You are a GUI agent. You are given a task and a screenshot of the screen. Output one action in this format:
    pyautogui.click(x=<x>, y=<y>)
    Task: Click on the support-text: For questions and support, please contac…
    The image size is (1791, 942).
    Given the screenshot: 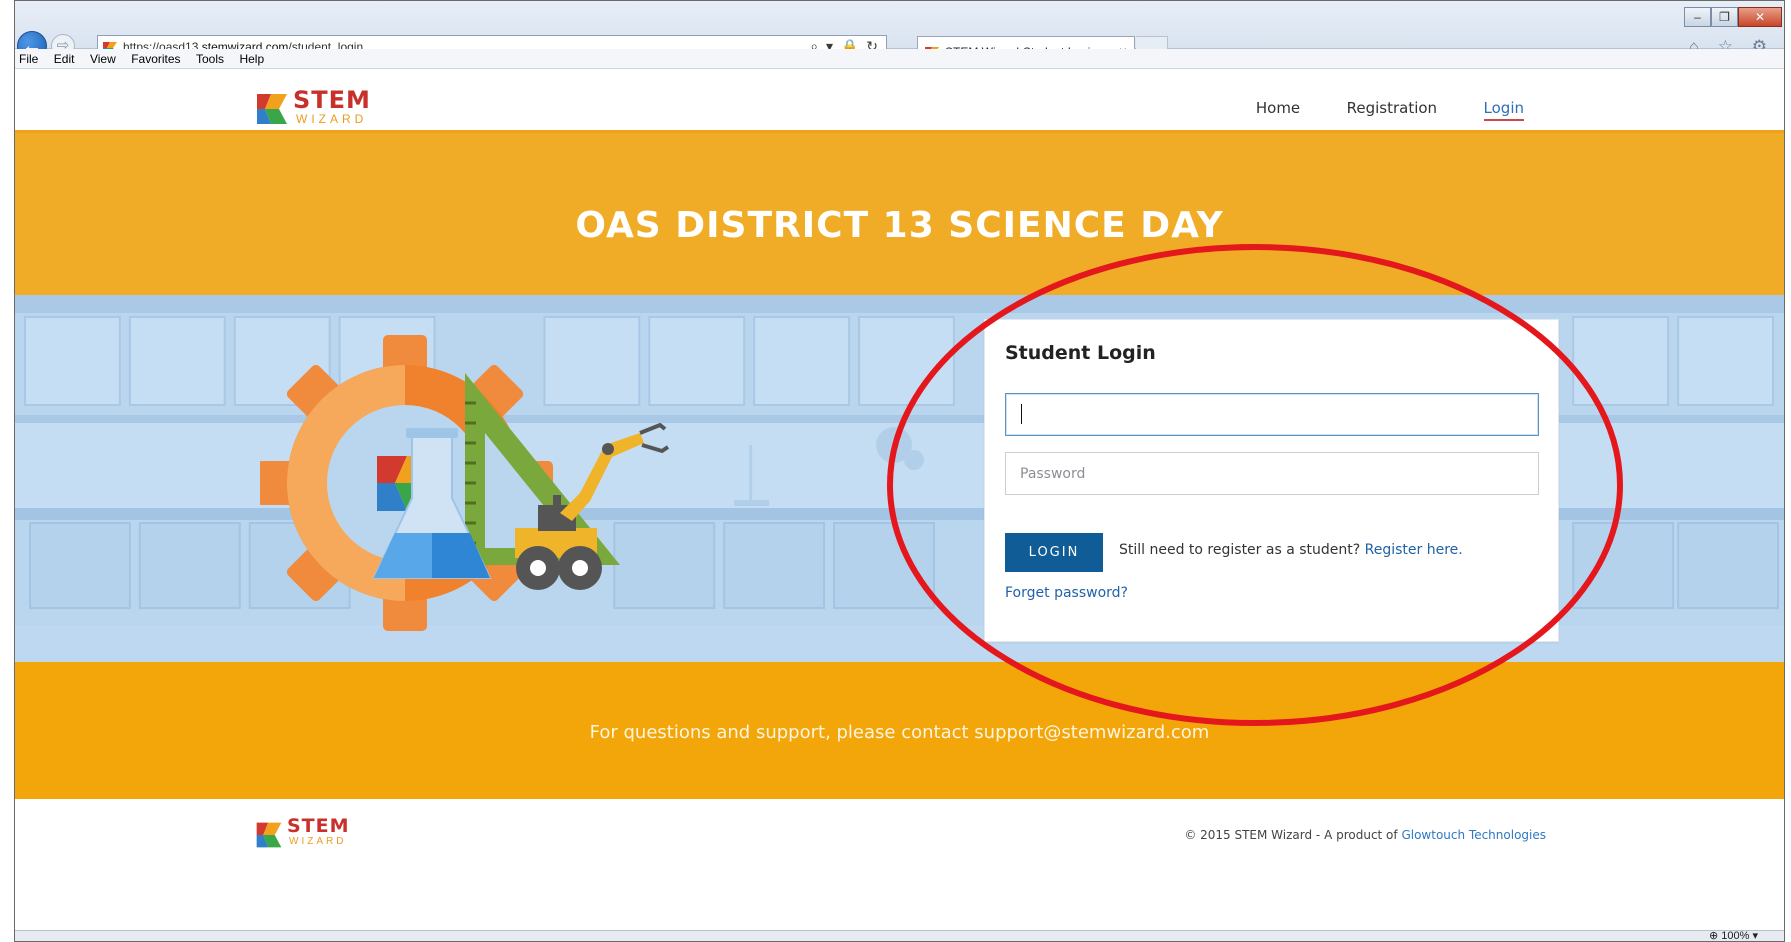 What is the action you would take?
    pyautogui.click(x=899, y=732)
    